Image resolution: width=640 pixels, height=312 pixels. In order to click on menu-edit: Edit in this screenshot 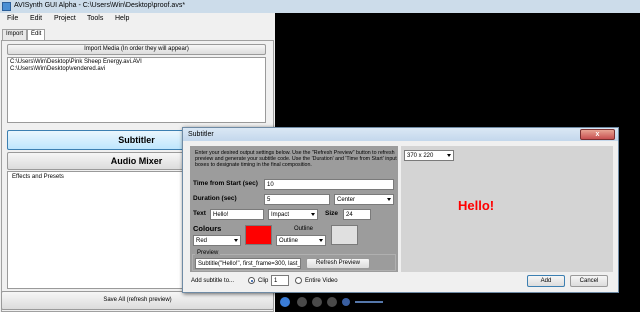, I will do `click(36, 18)`.